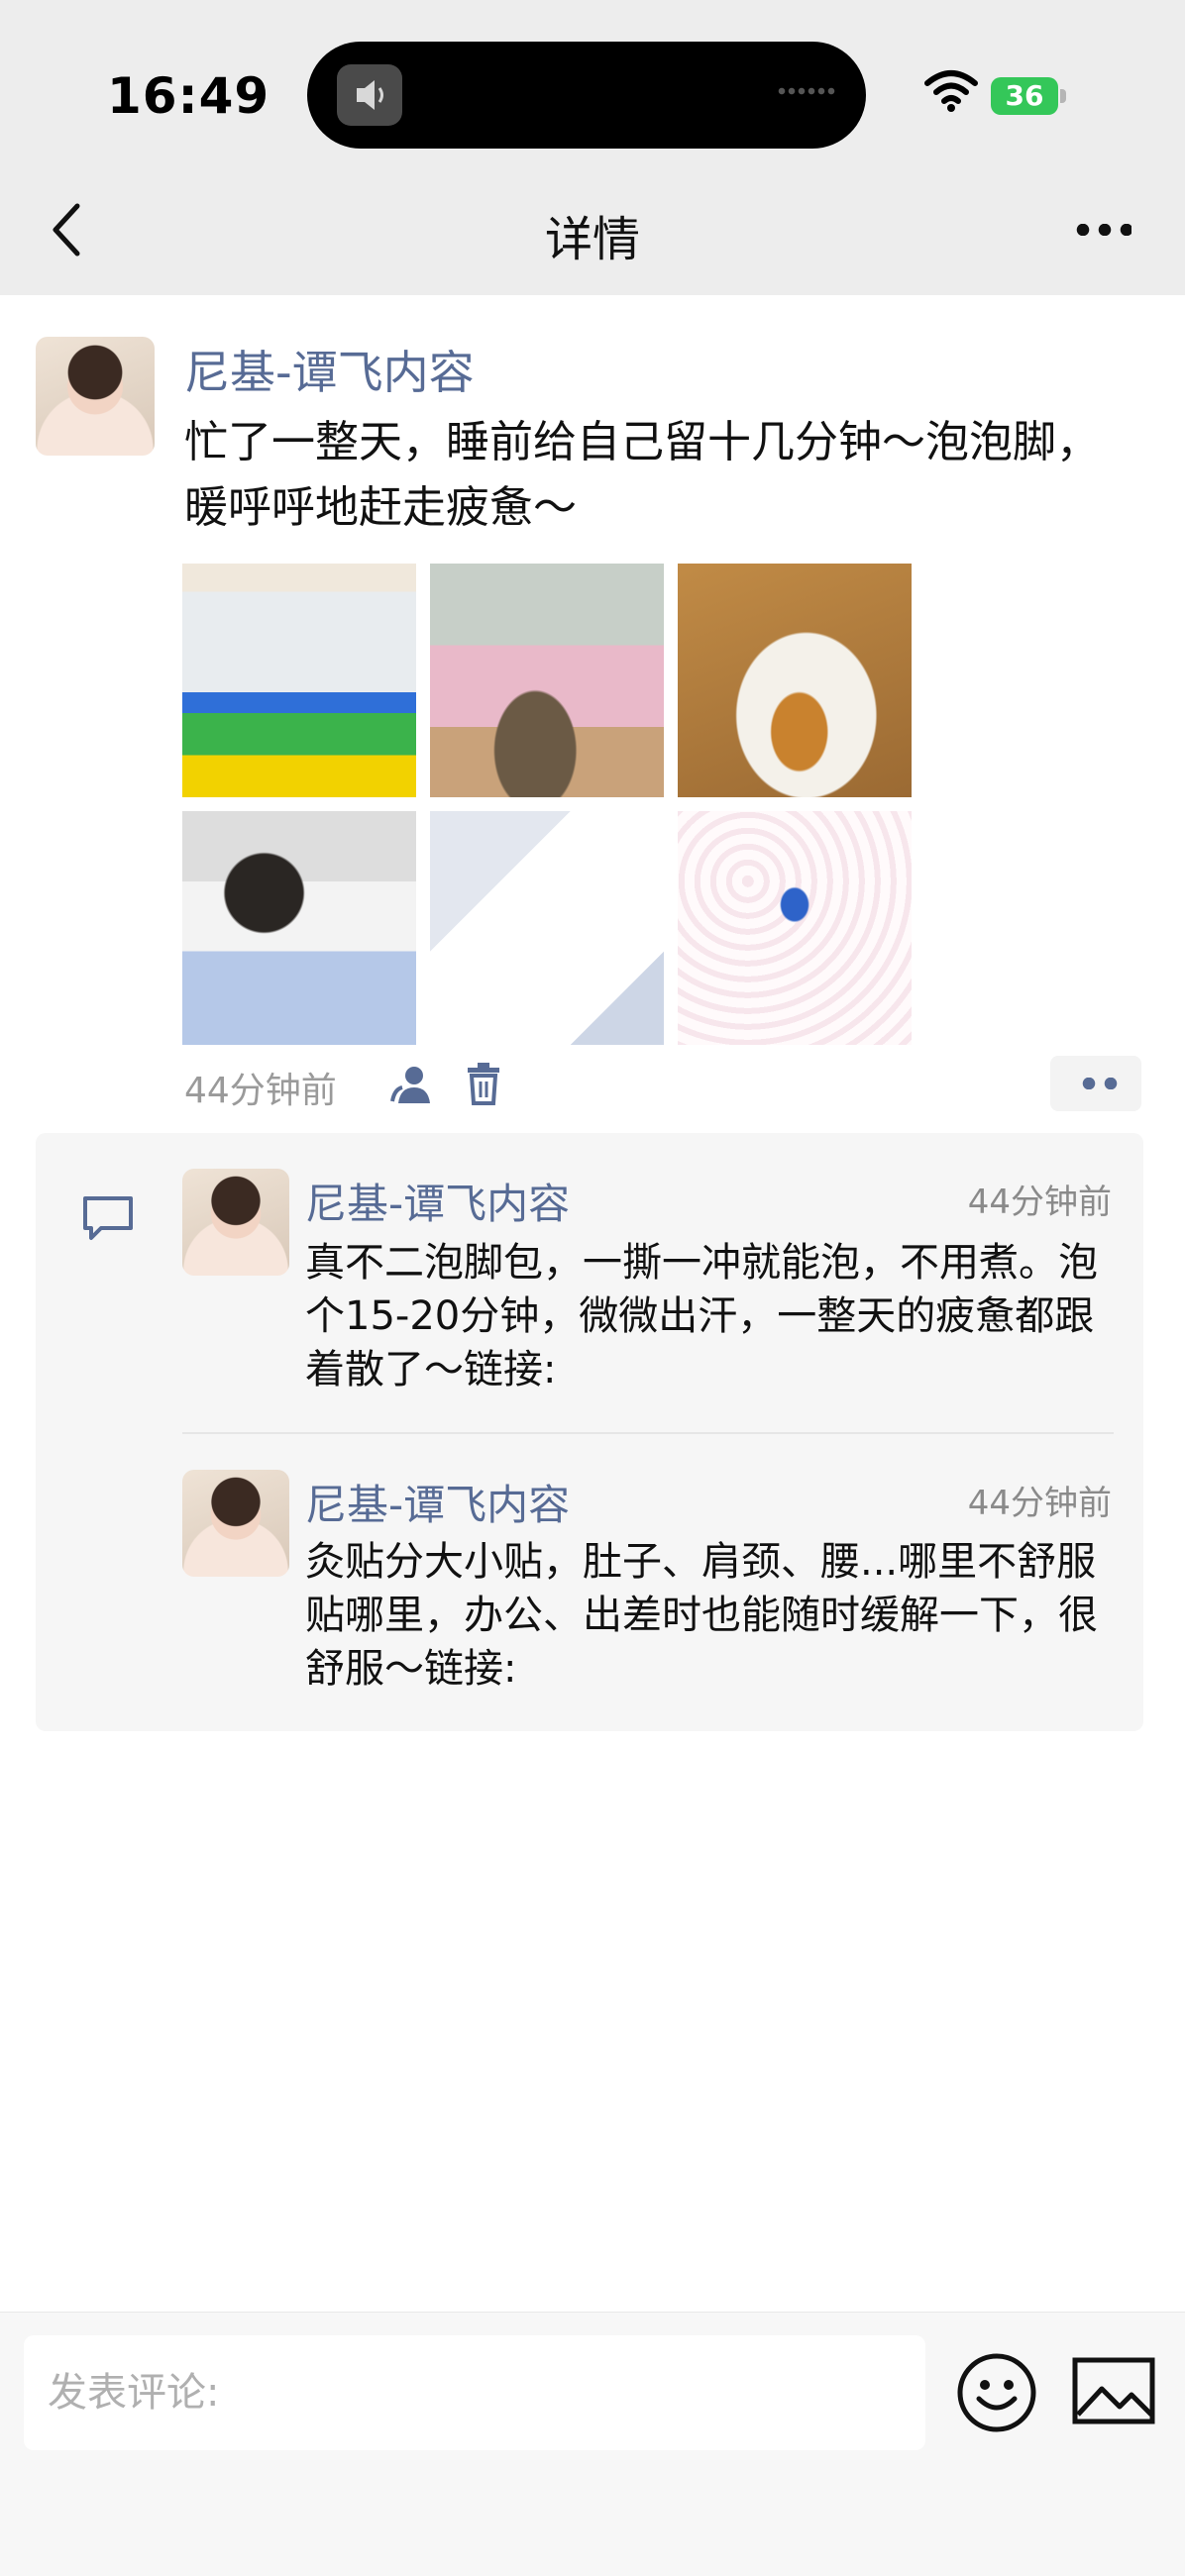  What do you see at coordinates (1113, 2390) in the screenshot?
I see `image-icon` at bounding box center [1113, 2390].